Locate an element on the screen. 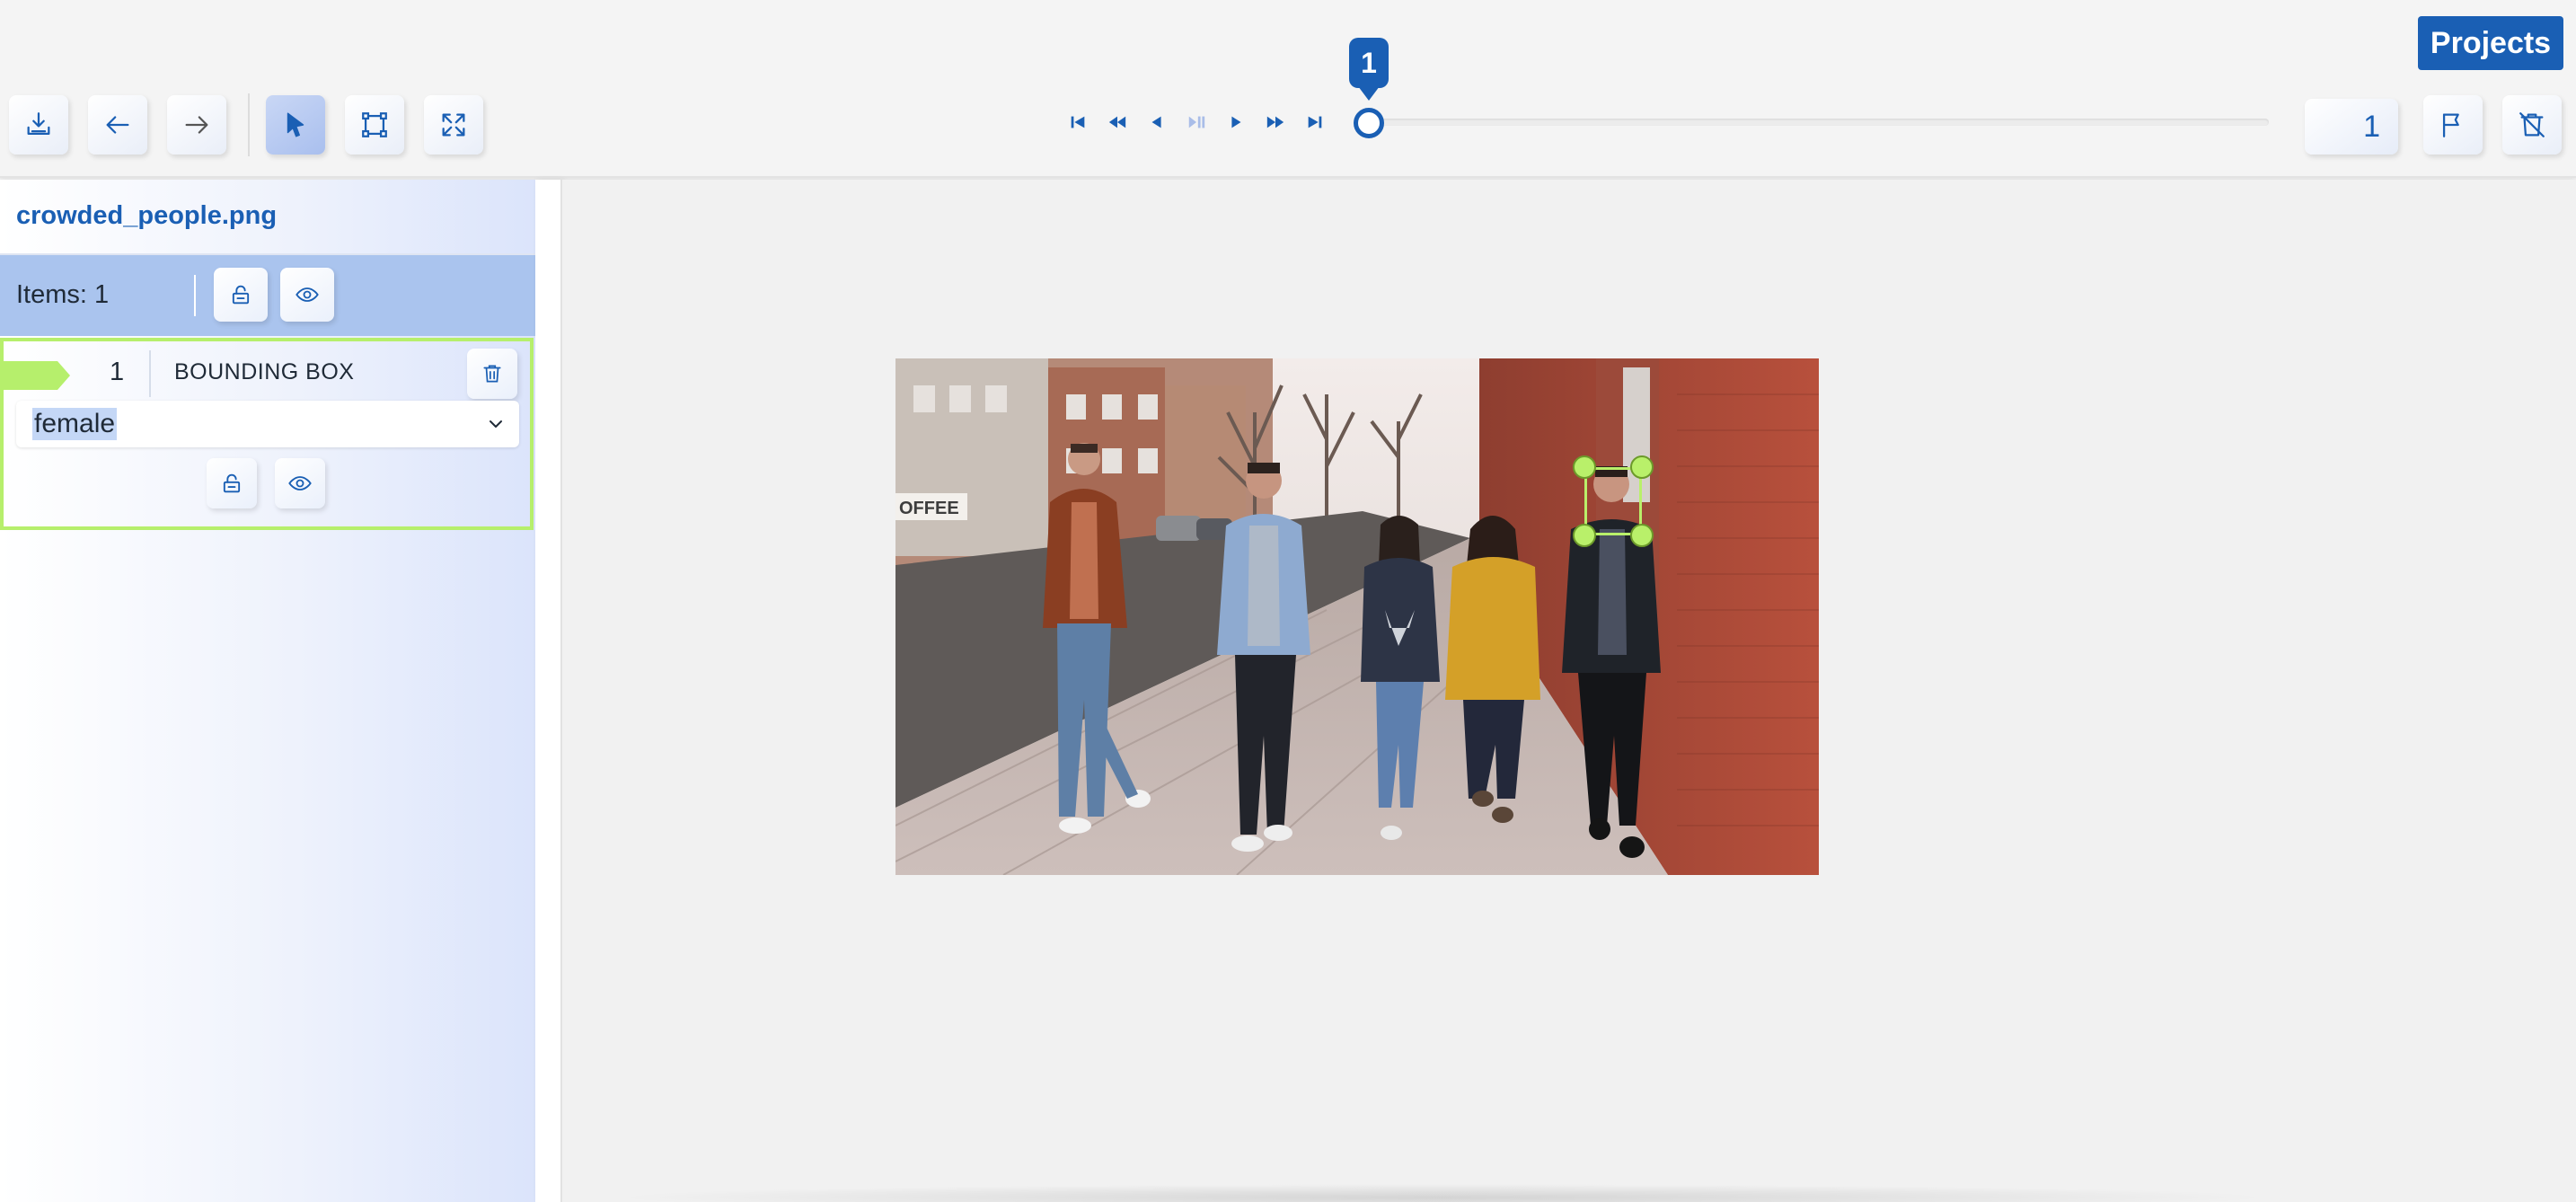  lock-item-button is located at coordinates (232, 483).